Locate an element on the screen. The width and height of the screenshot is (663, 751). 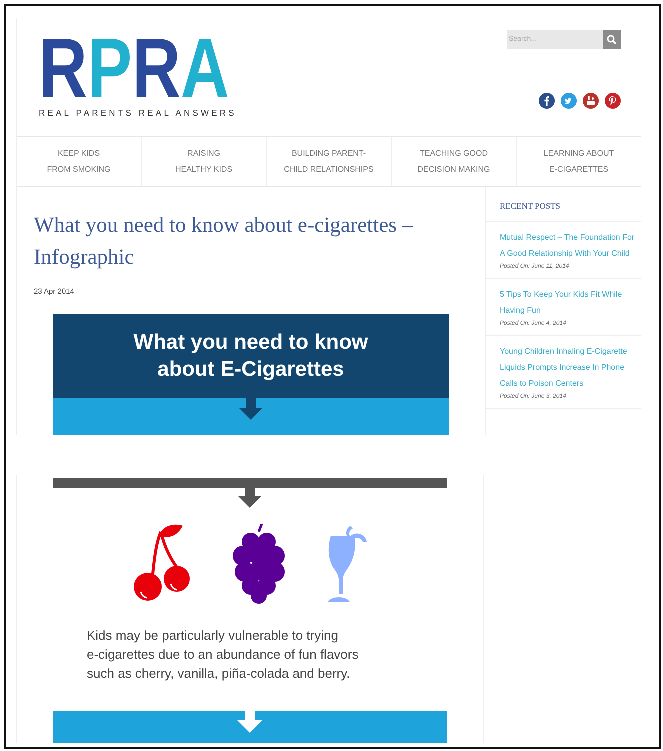
pinterest-icon is located at coordinates (613, 101).